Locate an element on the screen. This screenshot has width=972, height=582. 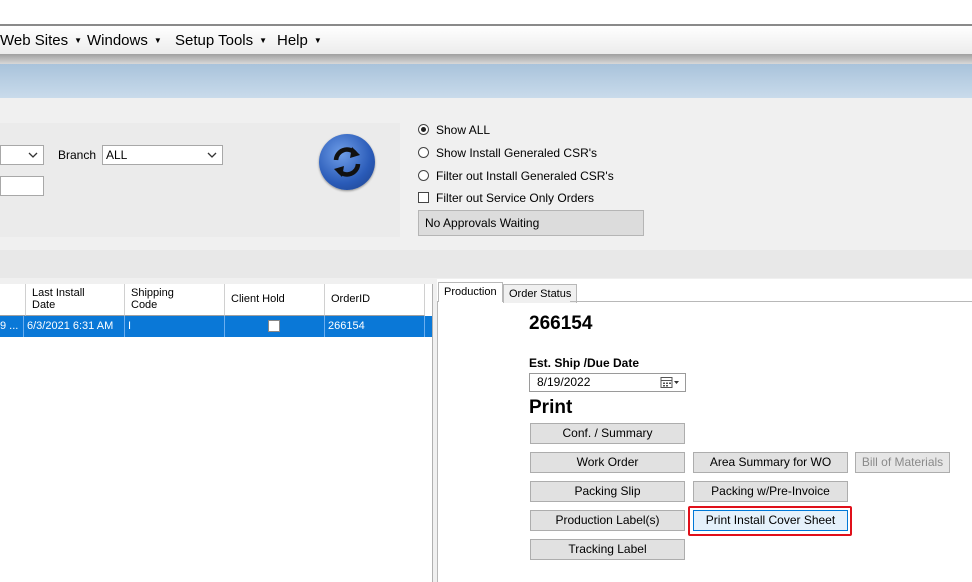
calendar-icon is located at coordinates (670, 382).